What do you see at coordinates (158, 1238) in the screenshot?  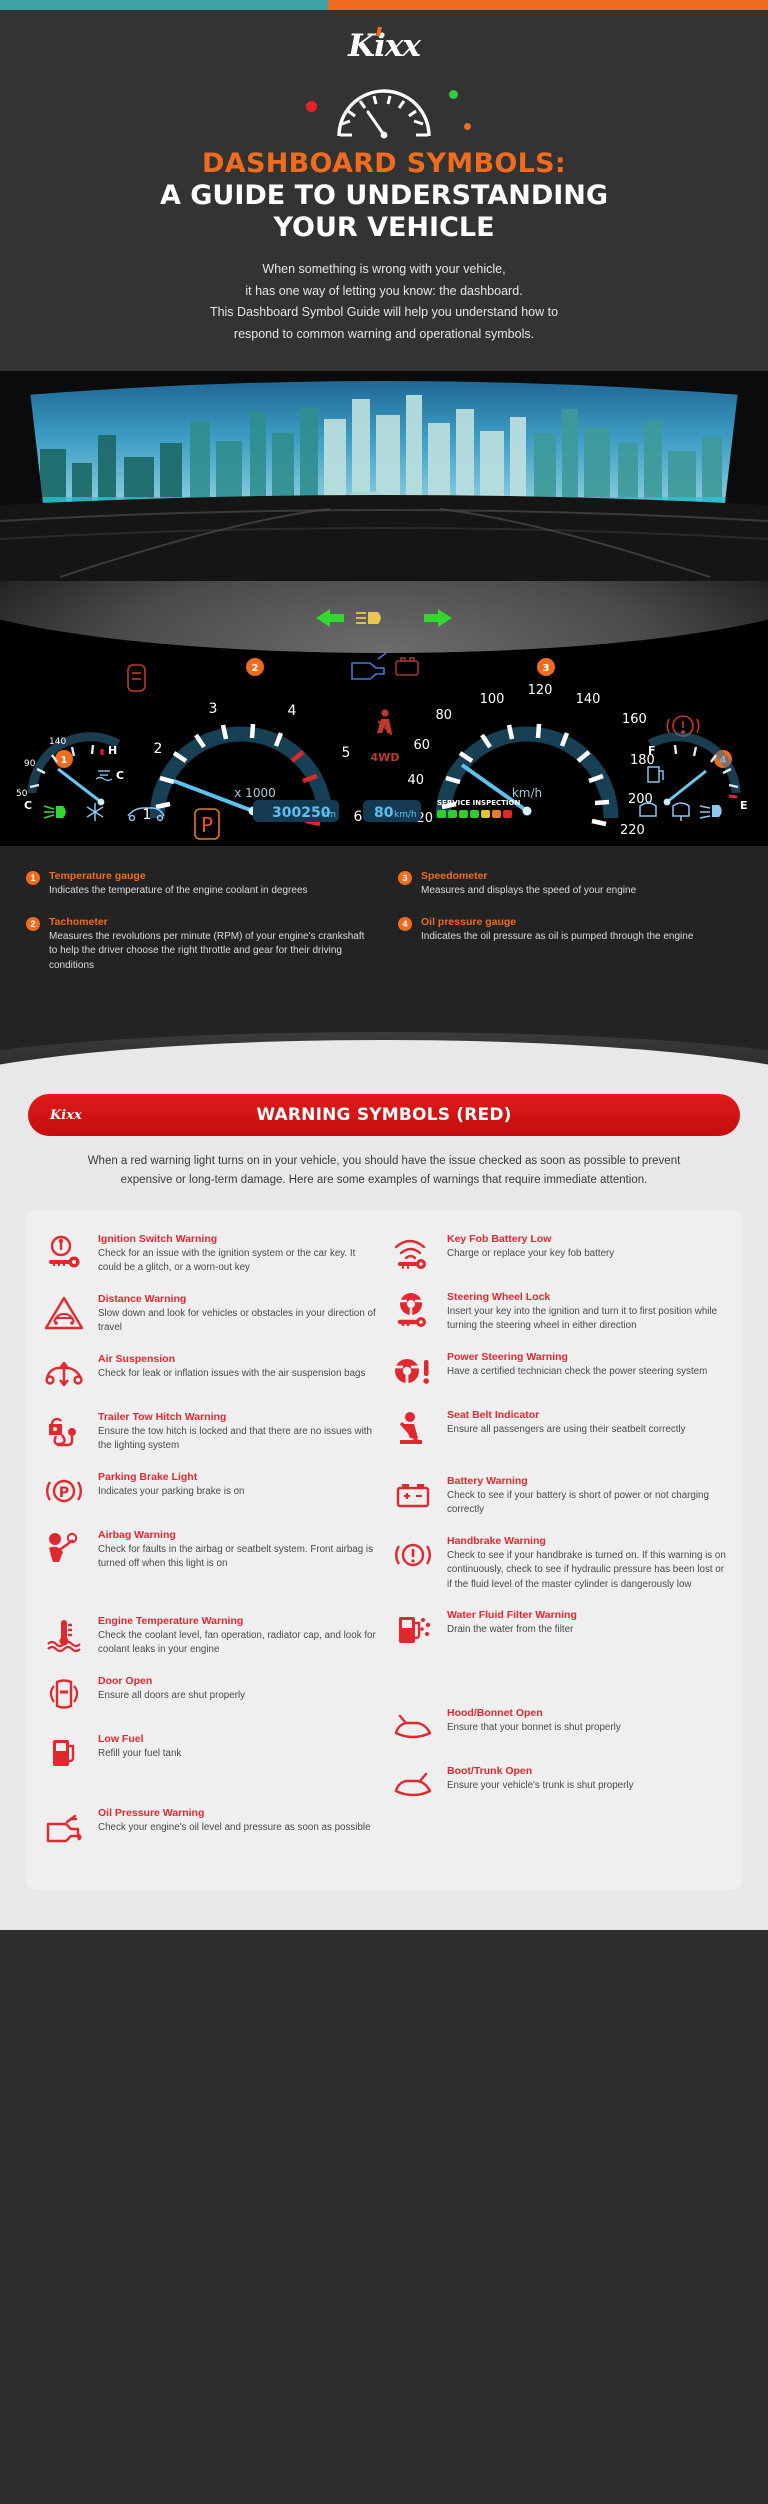 I see `warning-title: Ignition Switch Warning` at bounding box center [158, 1238].